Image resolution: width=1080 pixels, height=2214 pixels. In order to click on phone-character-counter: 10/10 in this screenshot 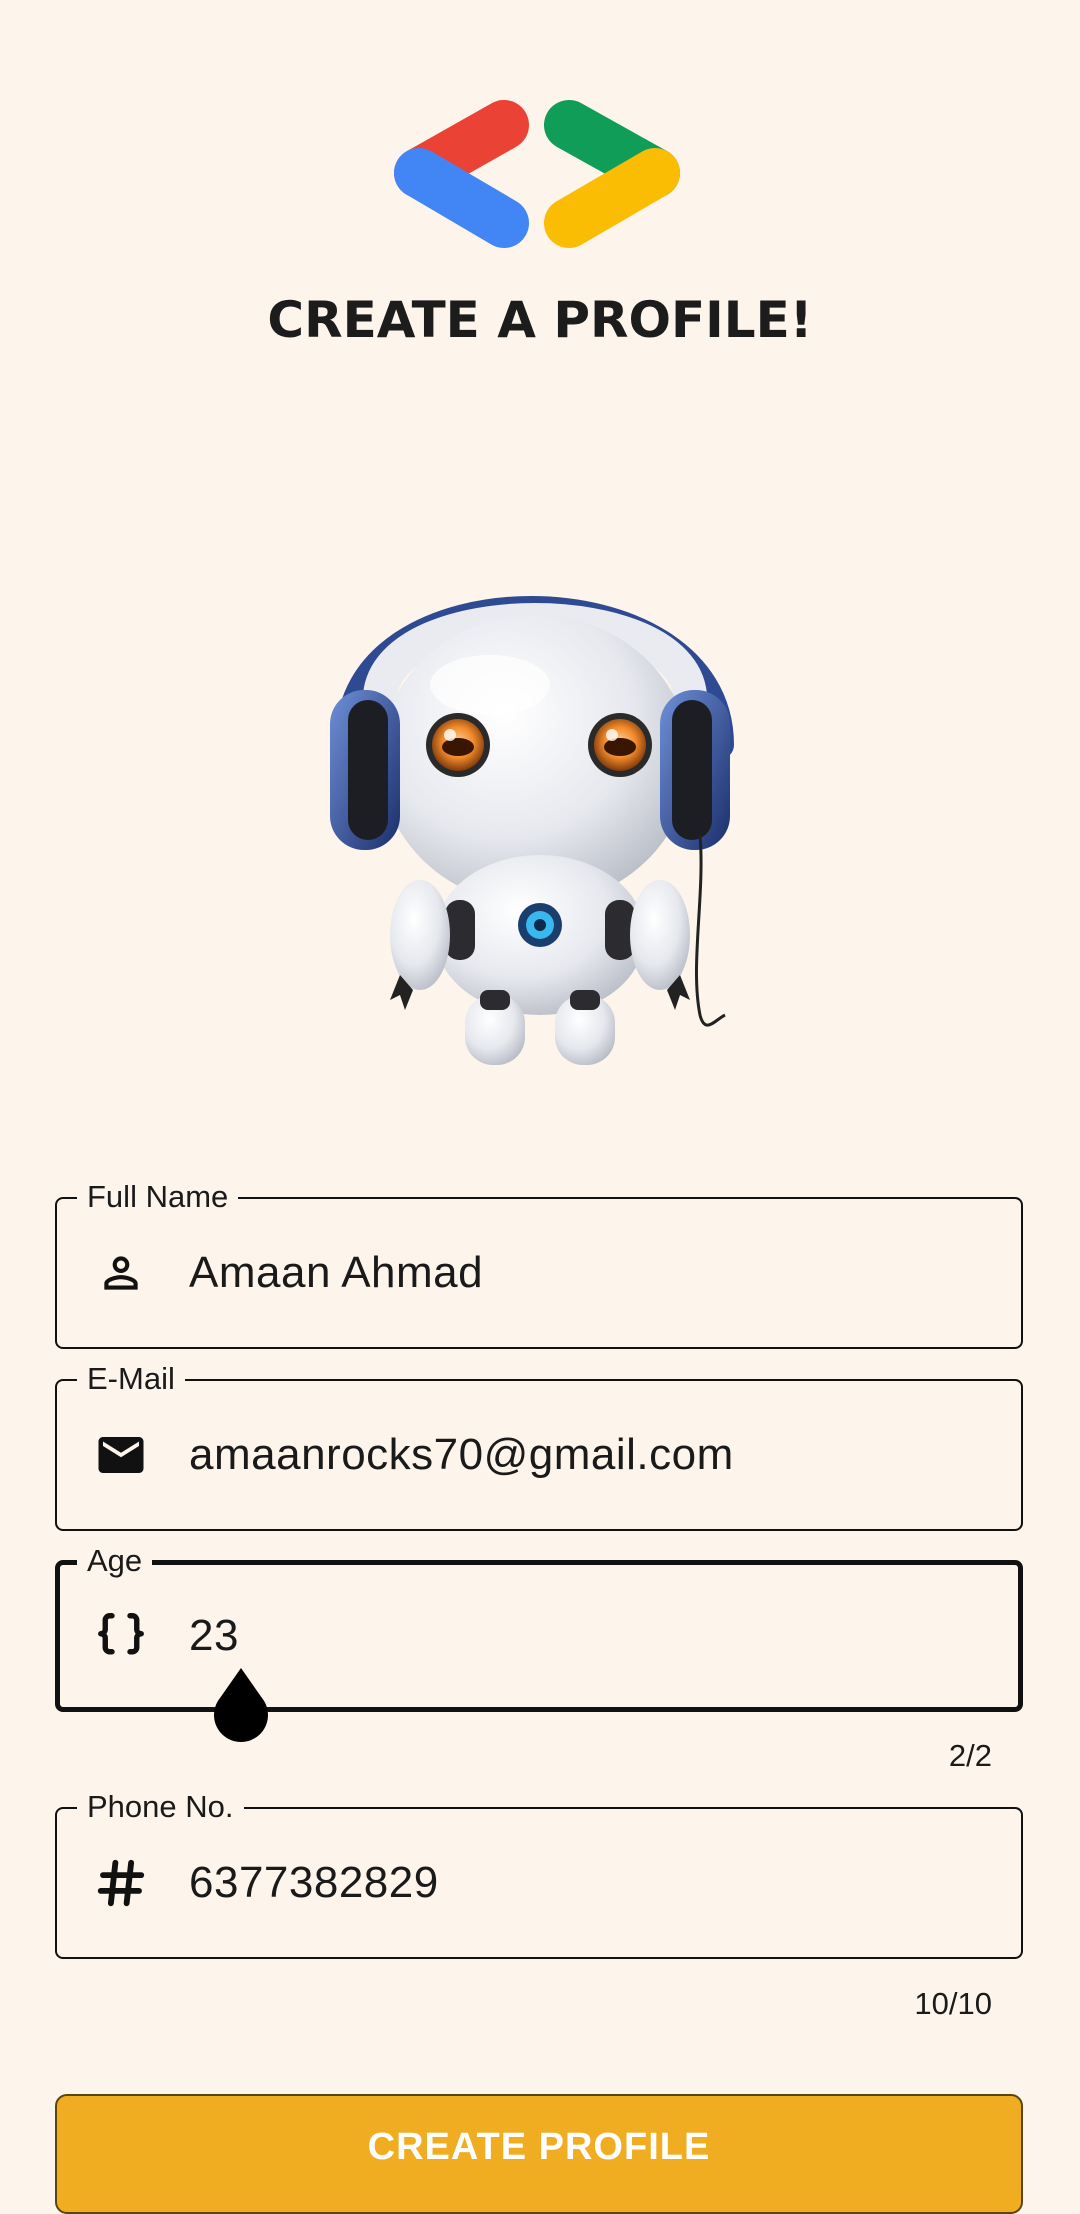, I will do `click(953, 2003)`.